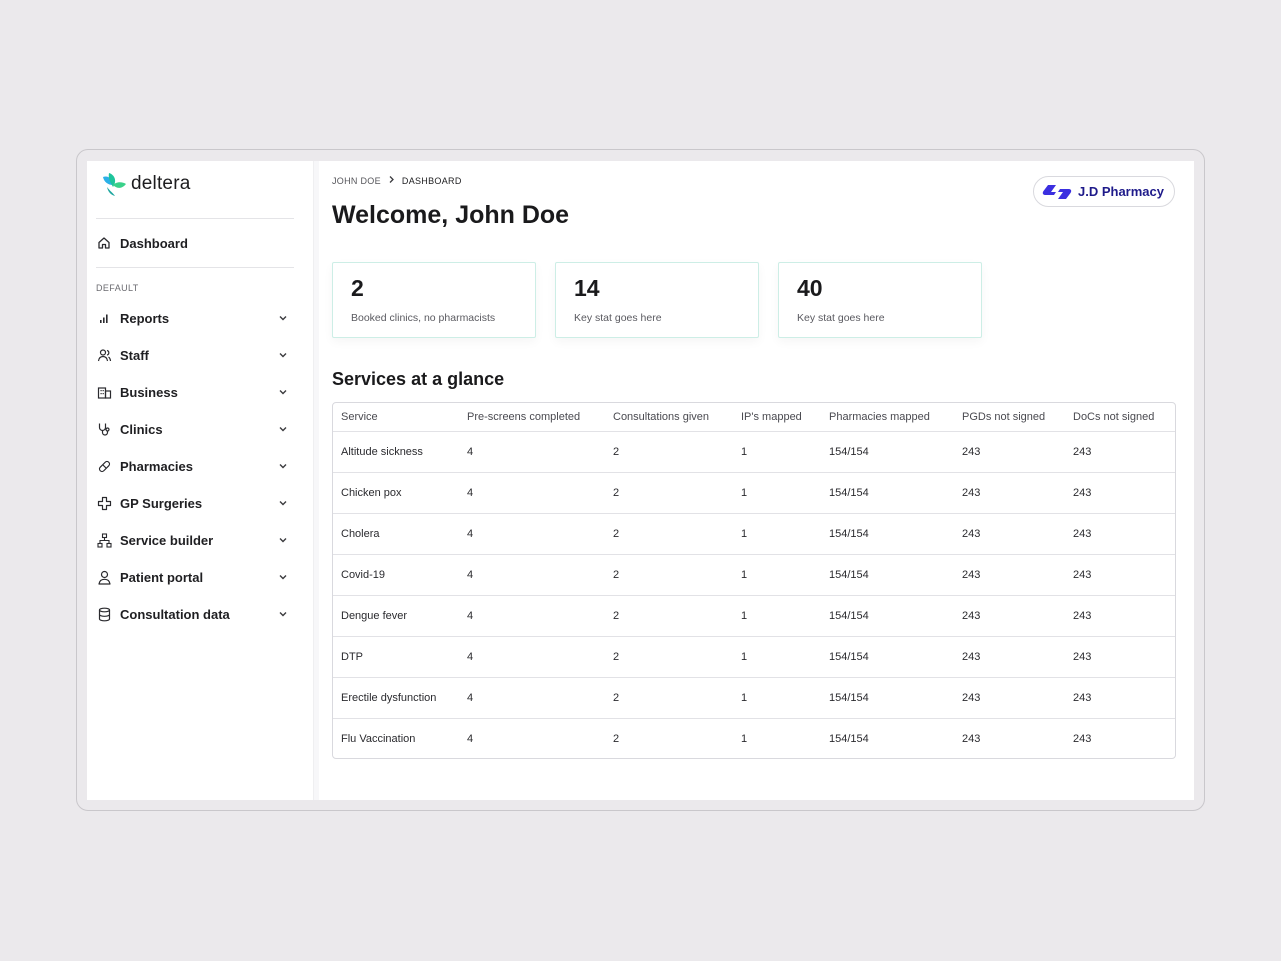 This screenshot has height=961, width=1281. Describe the element at coordinates (104, 614) in the screenshot. I see `database-icon` at that location.